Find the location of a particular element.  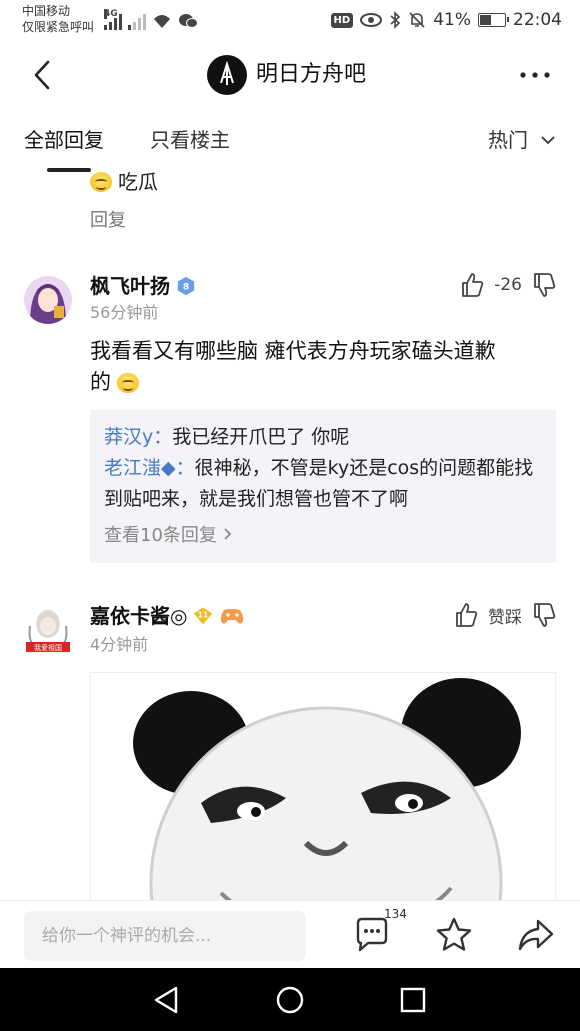

comment-body-line2-wrap: 的 is located at coordinates (323, 382).